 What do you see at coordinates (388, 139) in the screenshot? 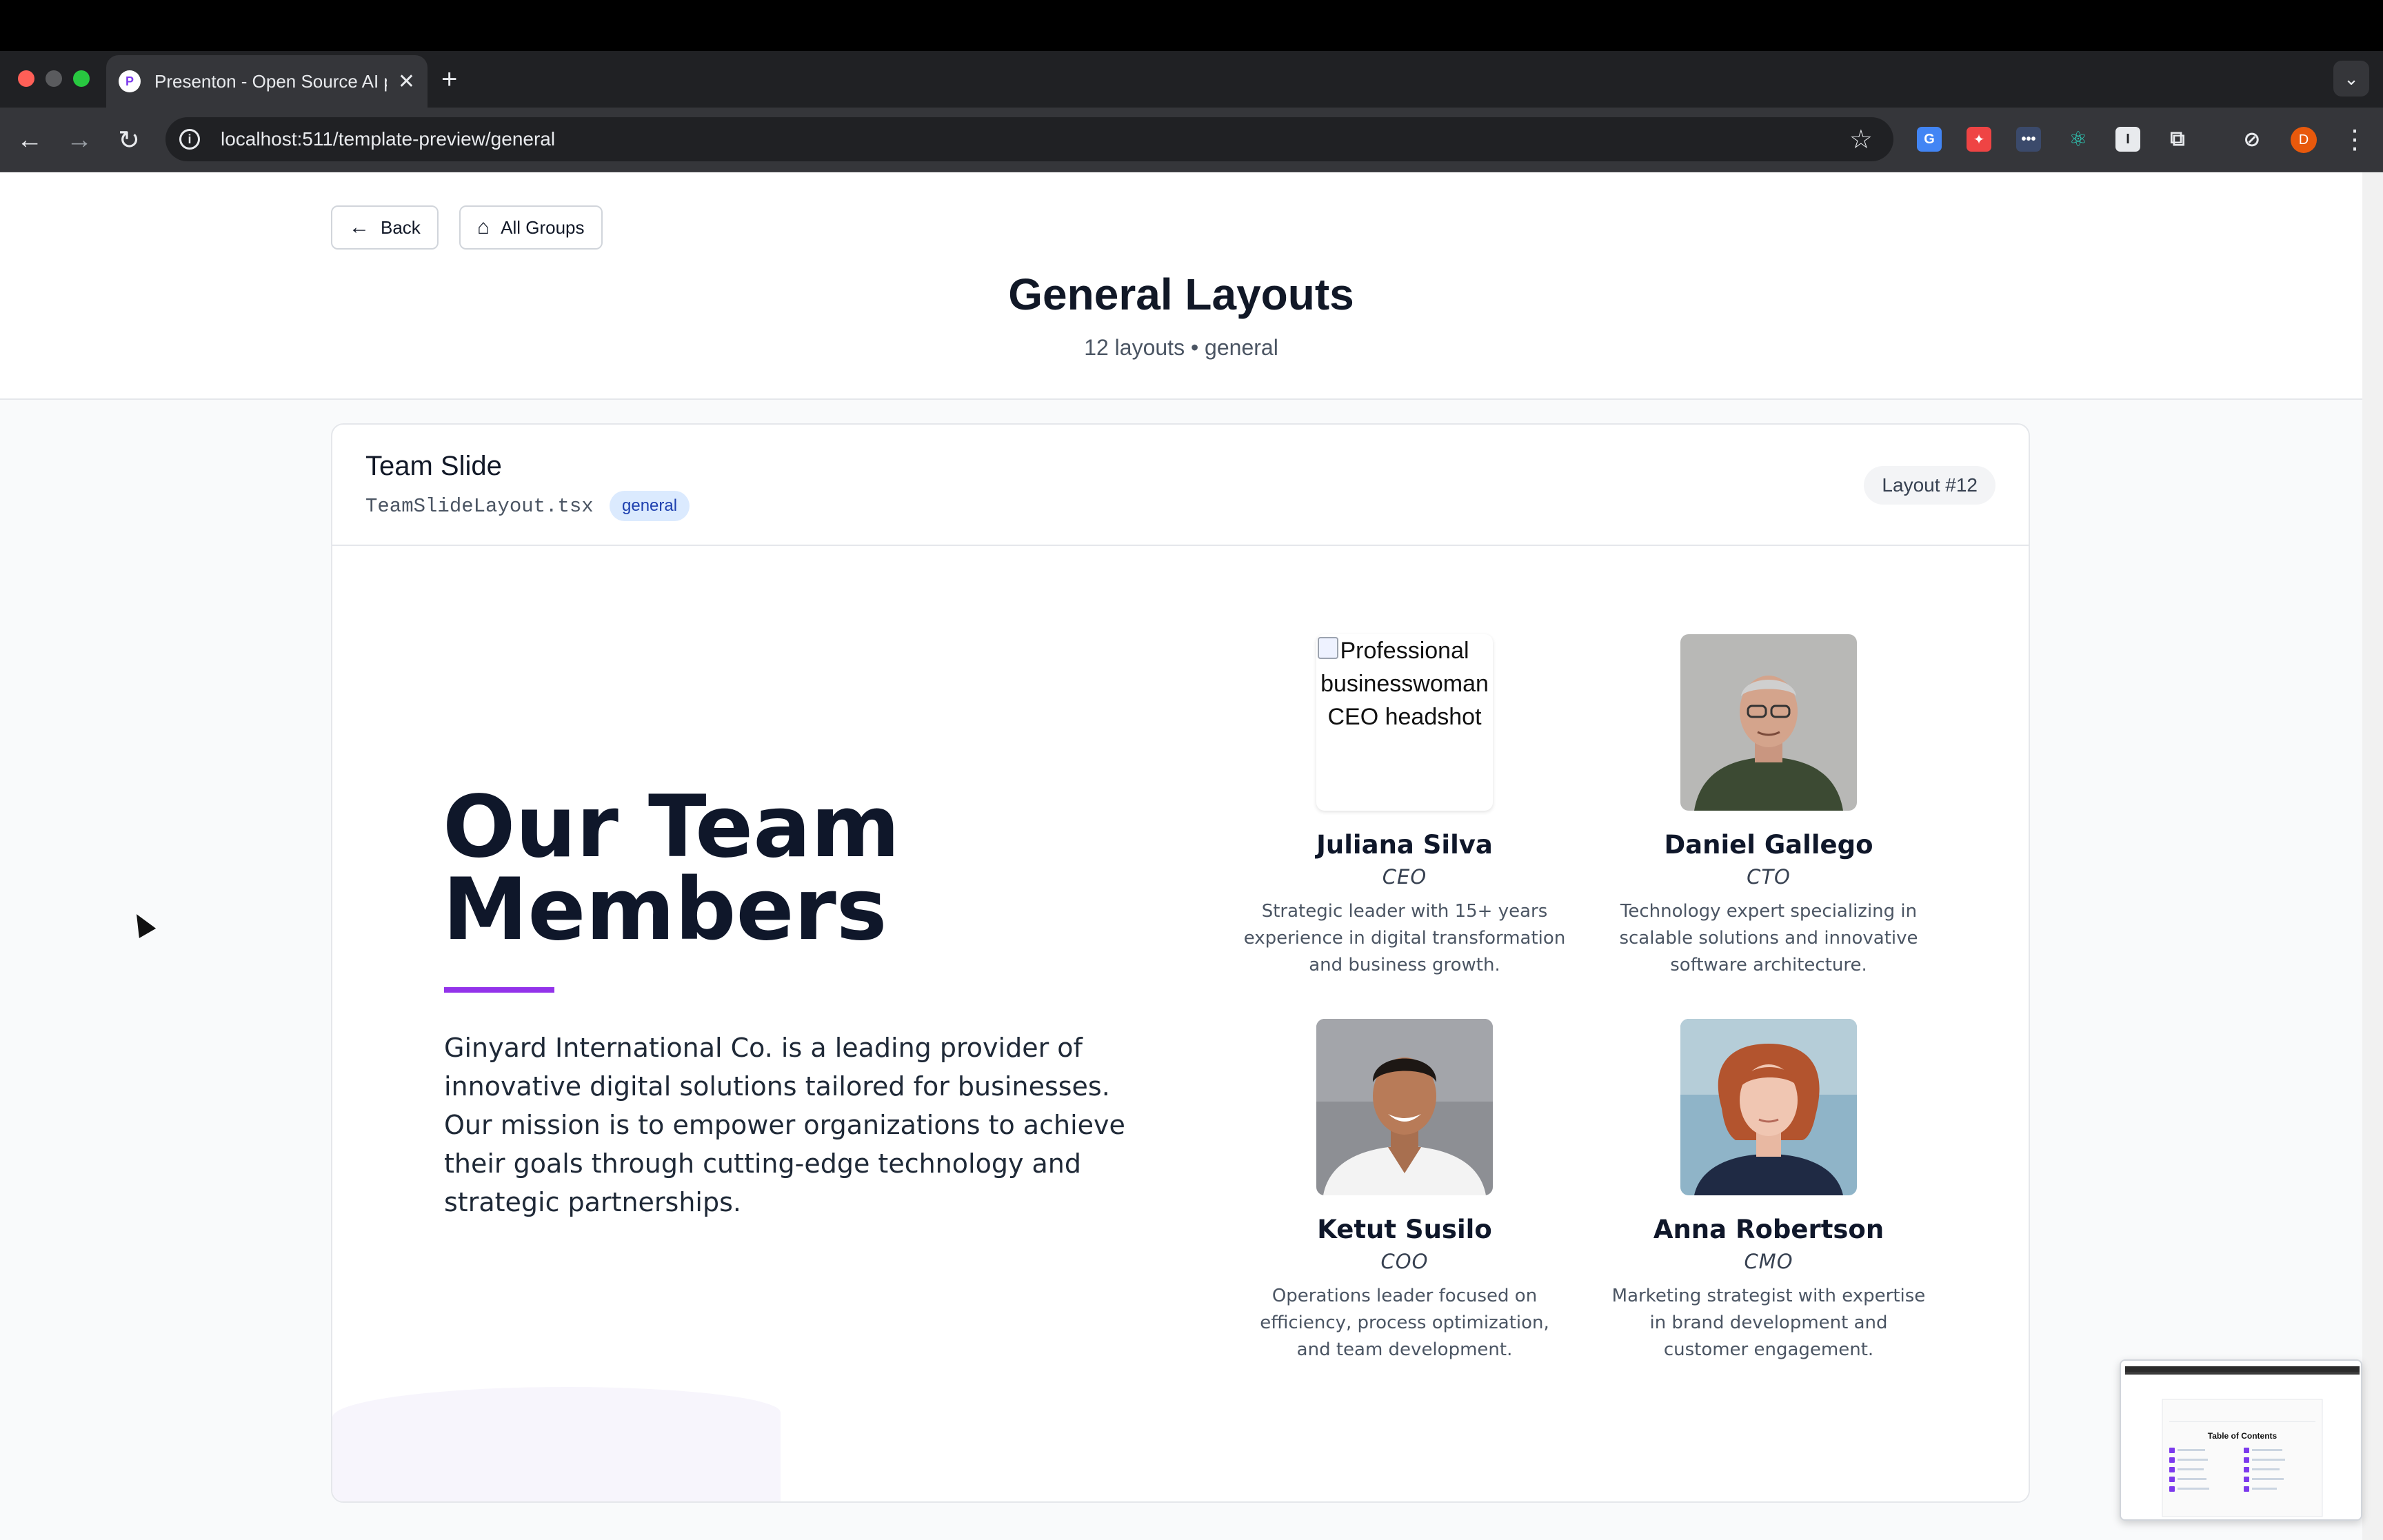
I see `url-text: localhost:511/template-preview/general` at bounding box center [388, 139].